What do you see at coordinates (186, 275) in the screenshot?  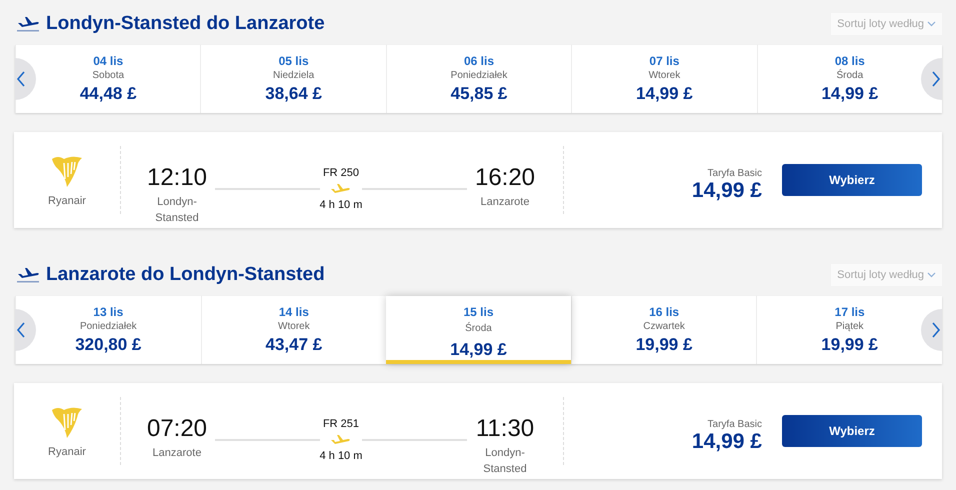 I see `route-title: Lanzarote do Londyn-Stansted` at bounding box center [186, 275].